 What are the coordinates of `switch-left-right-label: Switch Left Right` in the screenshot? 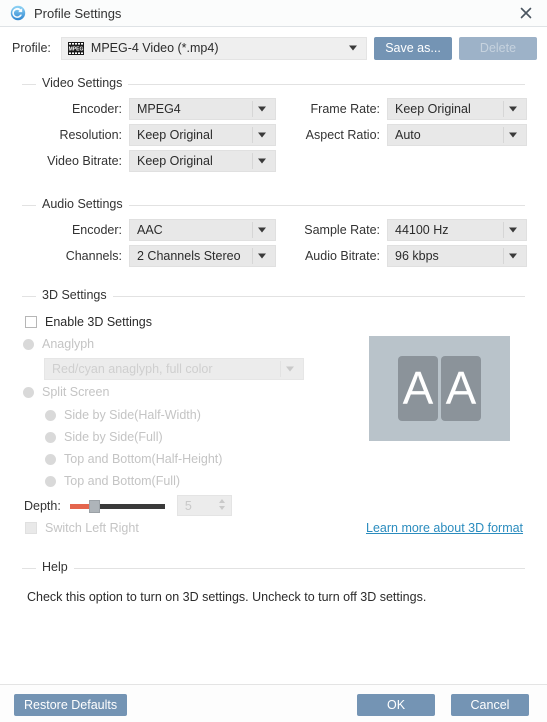 It's located at (92, 528).